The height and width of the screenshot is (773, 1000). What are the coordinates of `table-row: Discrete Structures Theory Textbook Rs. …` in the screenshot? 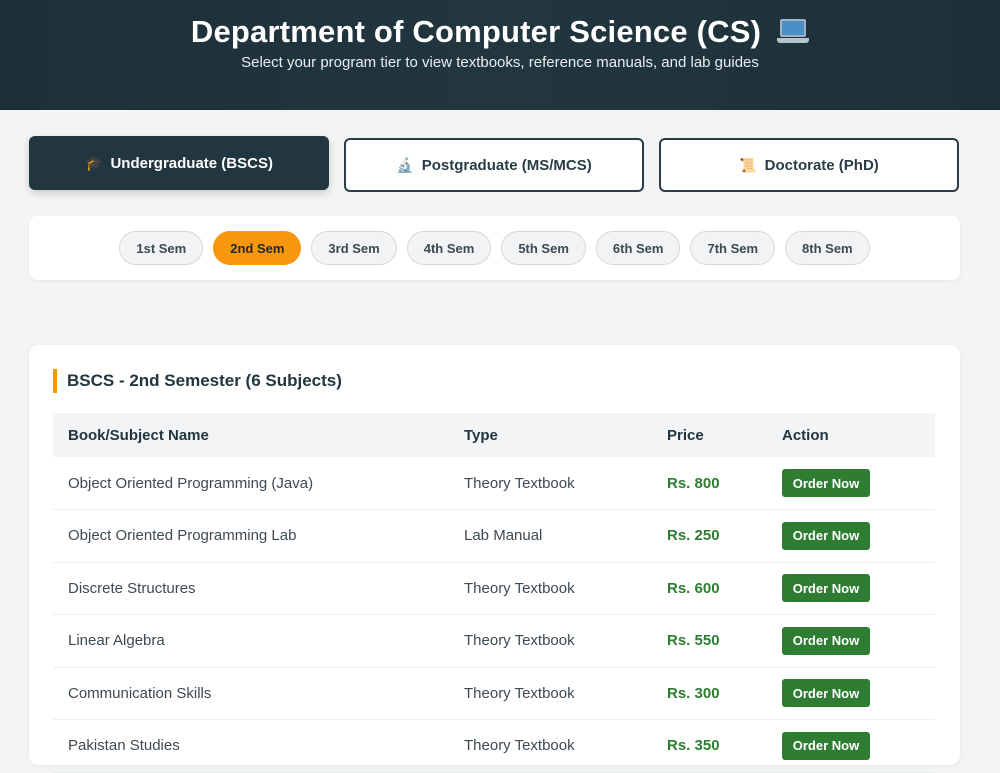 It's located at (494, 588).